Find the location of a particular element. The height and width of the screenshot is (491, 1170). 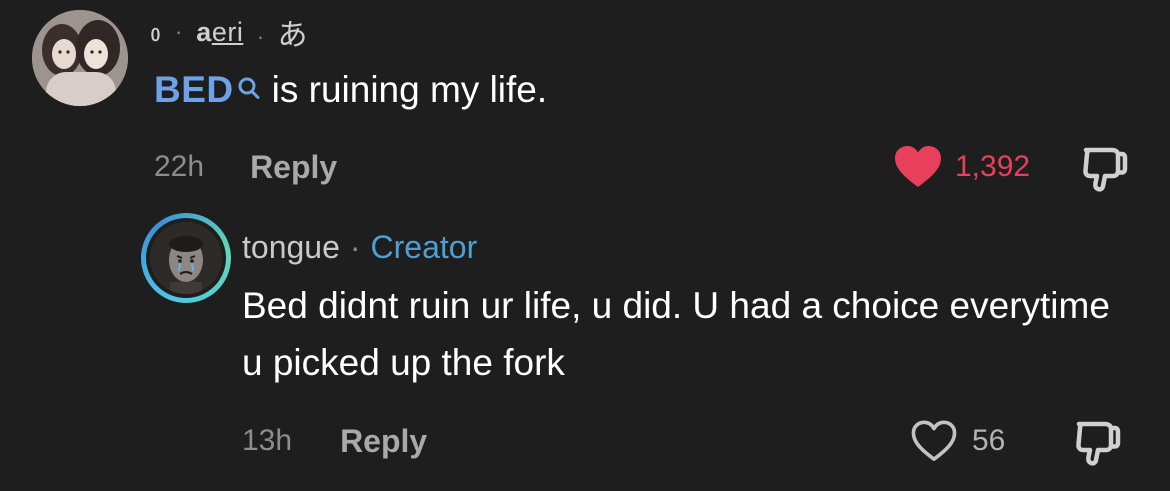

username-suffix: あ is located at coordinates (292, 35).